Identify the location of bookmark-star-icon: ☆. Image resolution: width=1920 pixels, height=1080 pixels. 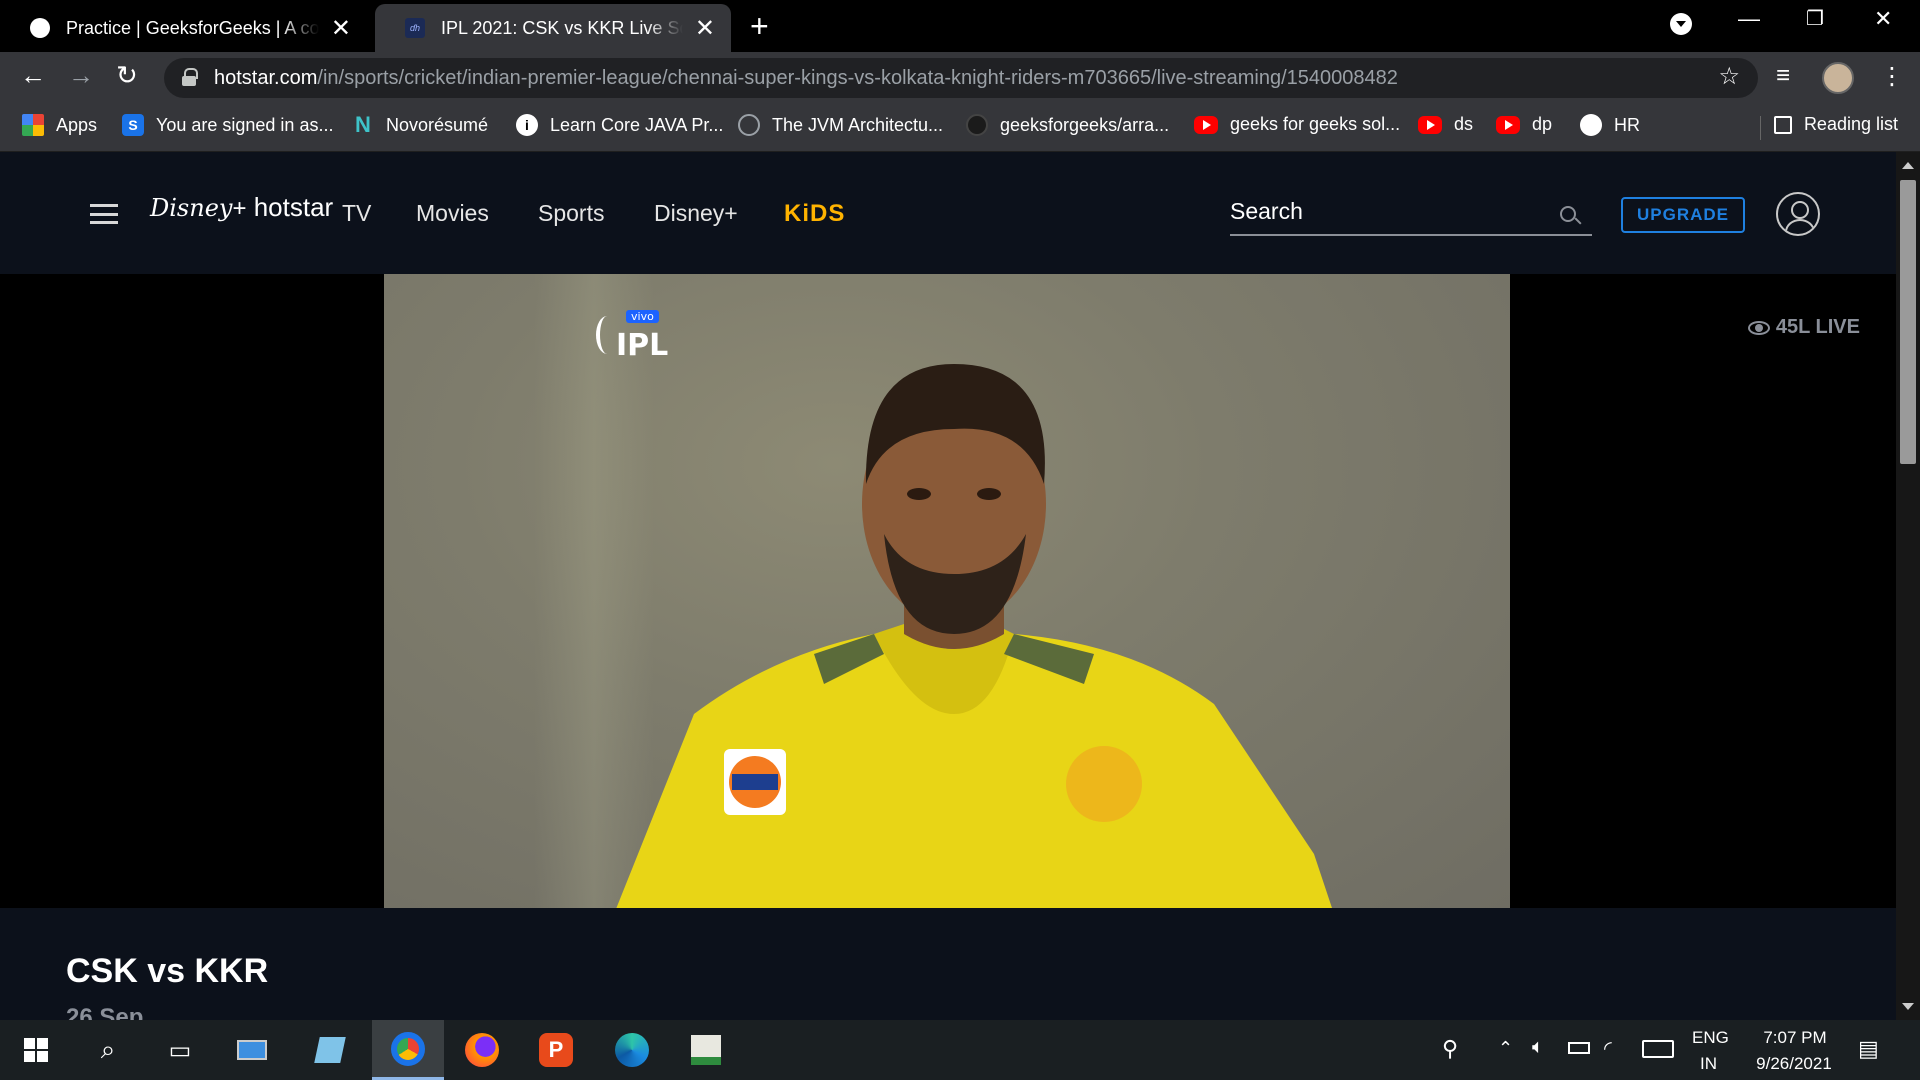
(1729, 76).